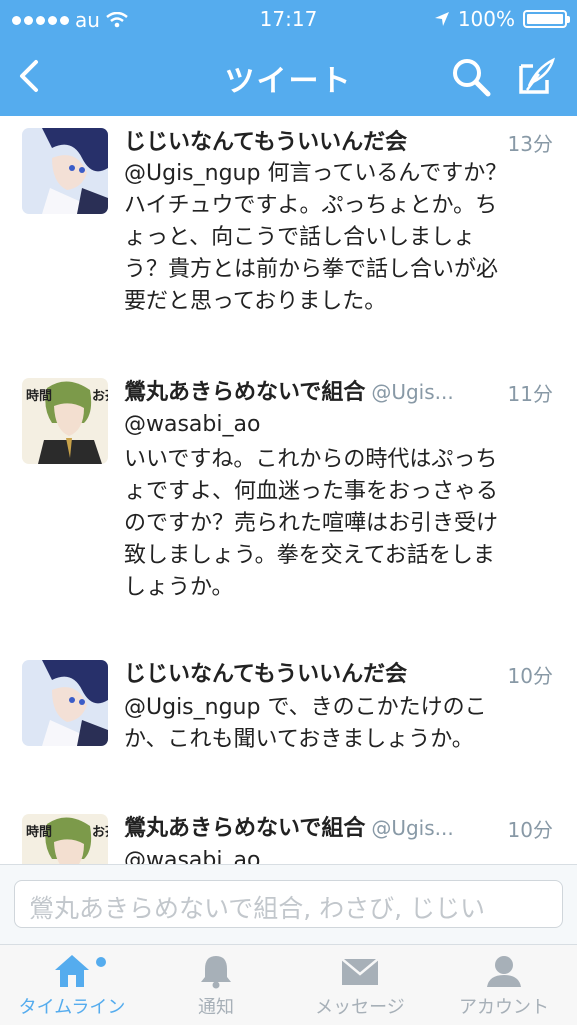  What do you see at coordinates (288, 19) in the screenshot?
I see `status-bar: au 17:17 100%` at bounding box center [288, 19].